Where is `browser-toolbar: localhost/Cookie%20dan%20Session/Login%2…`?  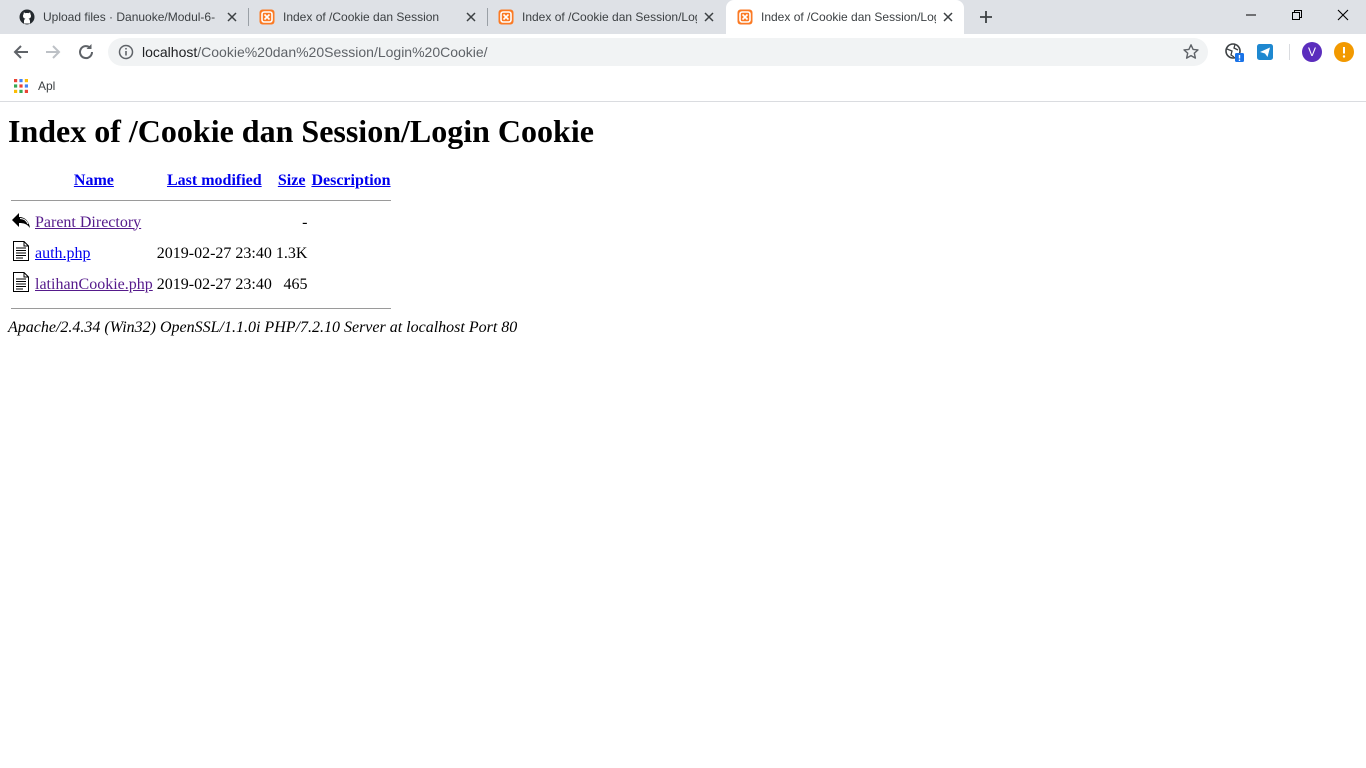 browser-toolbar: localhost/Cookie%20dan%20Session/Login%2… is located at coordinates (683, 52).